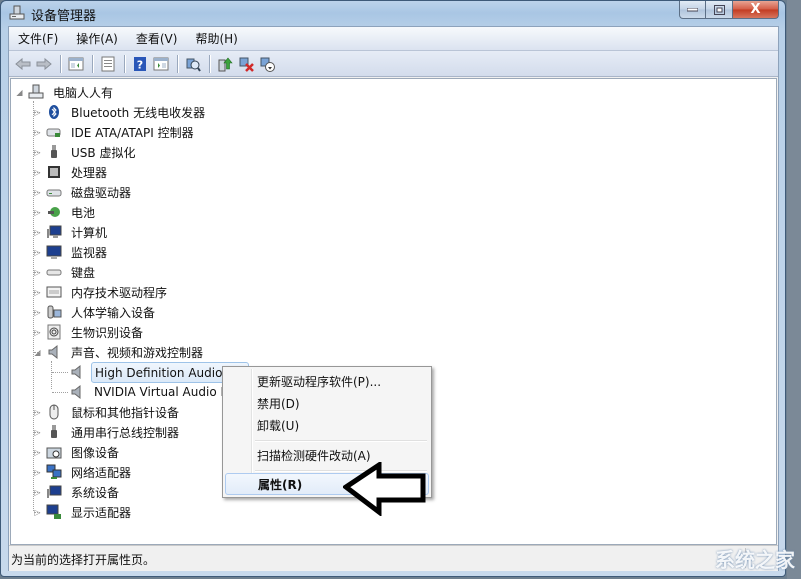 The width and height of the screenshot is (801, 579). I want to click on context-menu-uninstall: 卸载(U), so click(327, 425).